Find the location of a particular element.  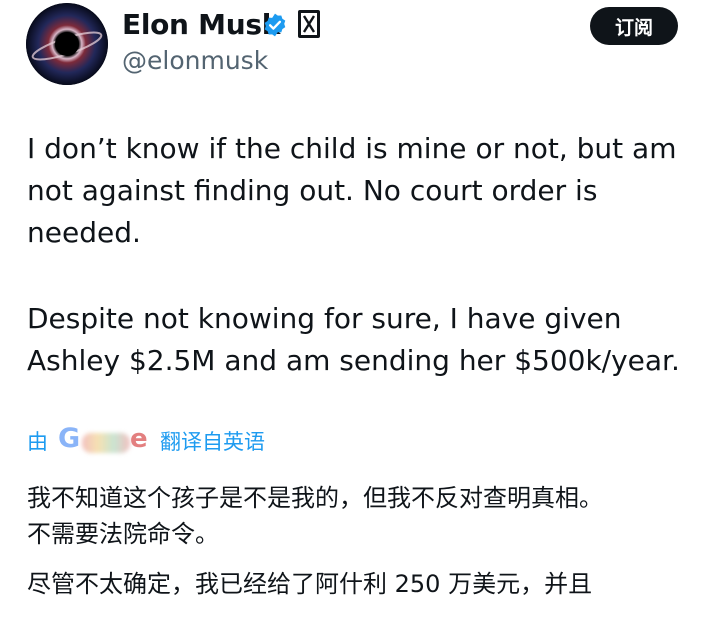

translated-from-label: 翻译自英语 is located at coordinates (212, 442).